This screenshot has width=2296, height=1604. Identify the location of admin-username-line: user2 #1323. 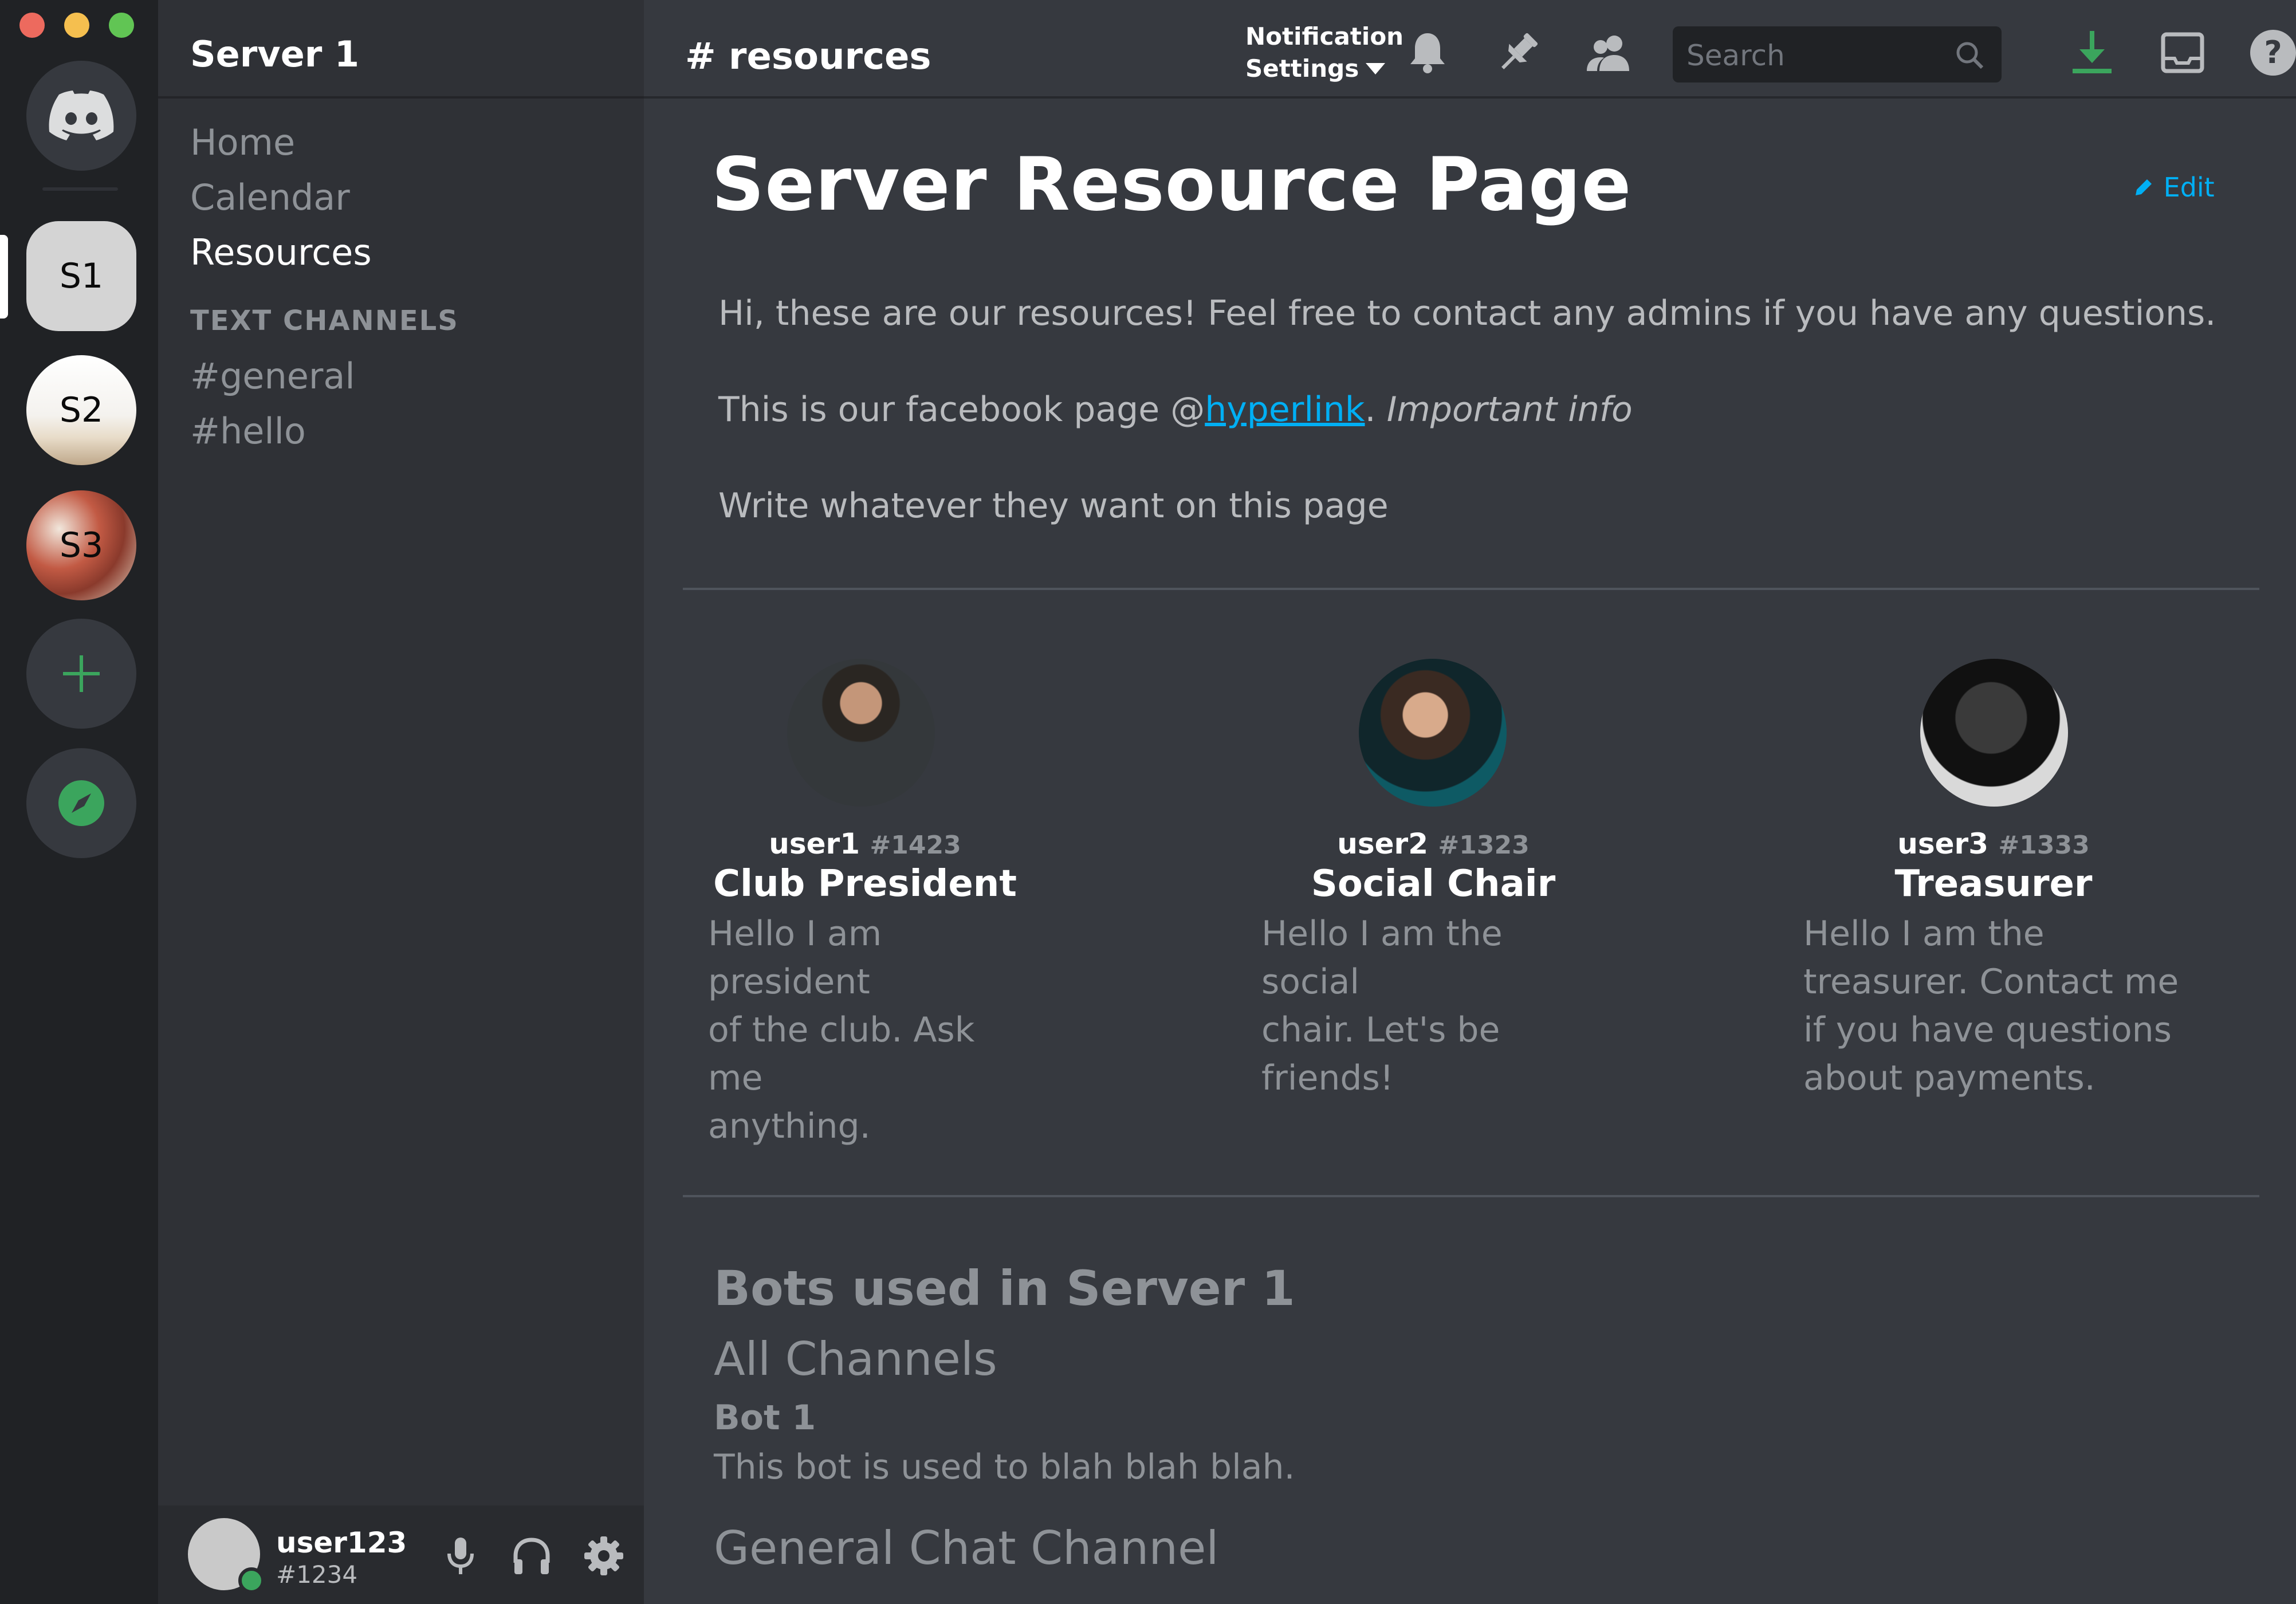
(1433, 843).